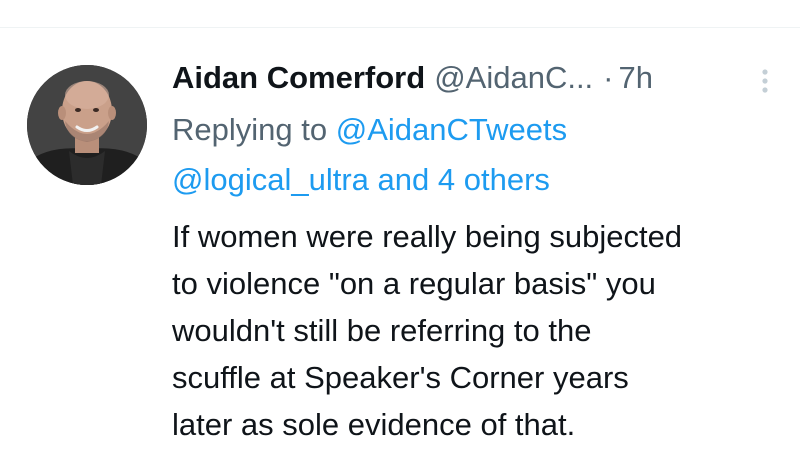 The image size is (800, 461). I want to click on more-options-button, so click(765, 79).